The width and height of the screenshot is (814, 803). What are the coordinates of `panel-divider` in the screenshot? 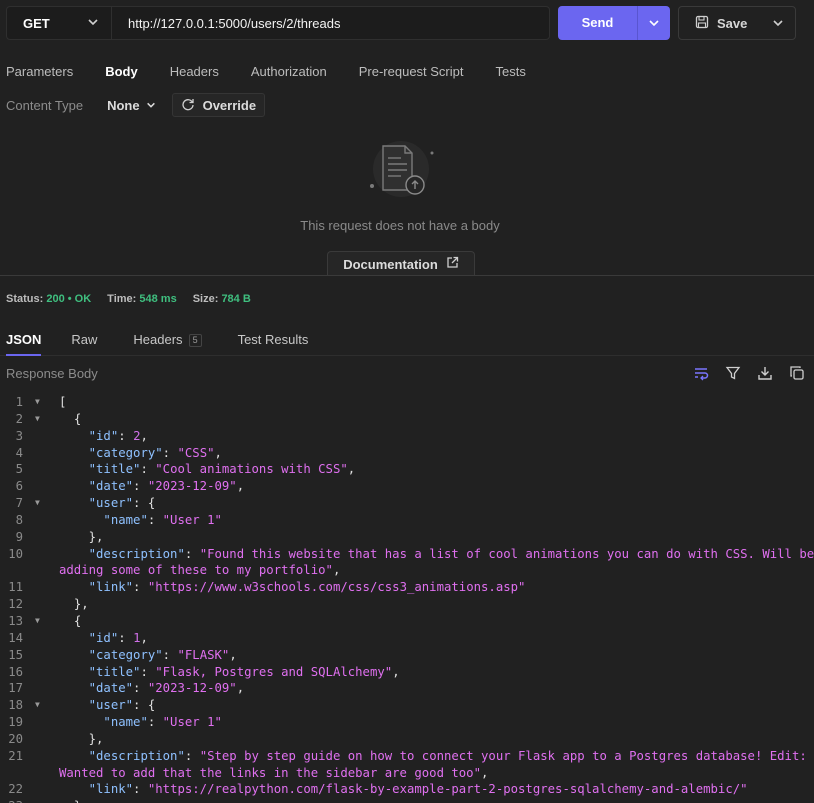 It's located at (407, 275).